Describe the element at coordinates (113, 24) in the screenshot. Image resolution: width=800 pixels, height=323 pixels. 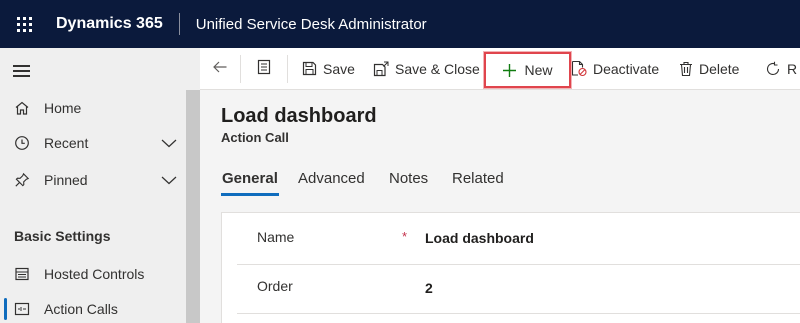
I see `brand-name: Dynamics 365` at that location.